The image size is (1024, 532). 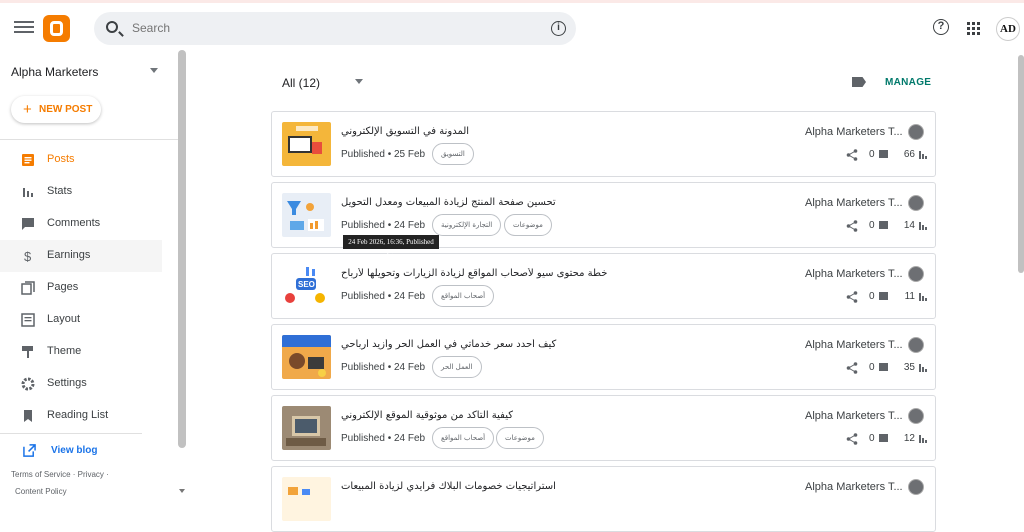 What do you see at coordinates (872, 438) in the screenshot?
I see `comment-count: 0` at bounding box center [872, 438].